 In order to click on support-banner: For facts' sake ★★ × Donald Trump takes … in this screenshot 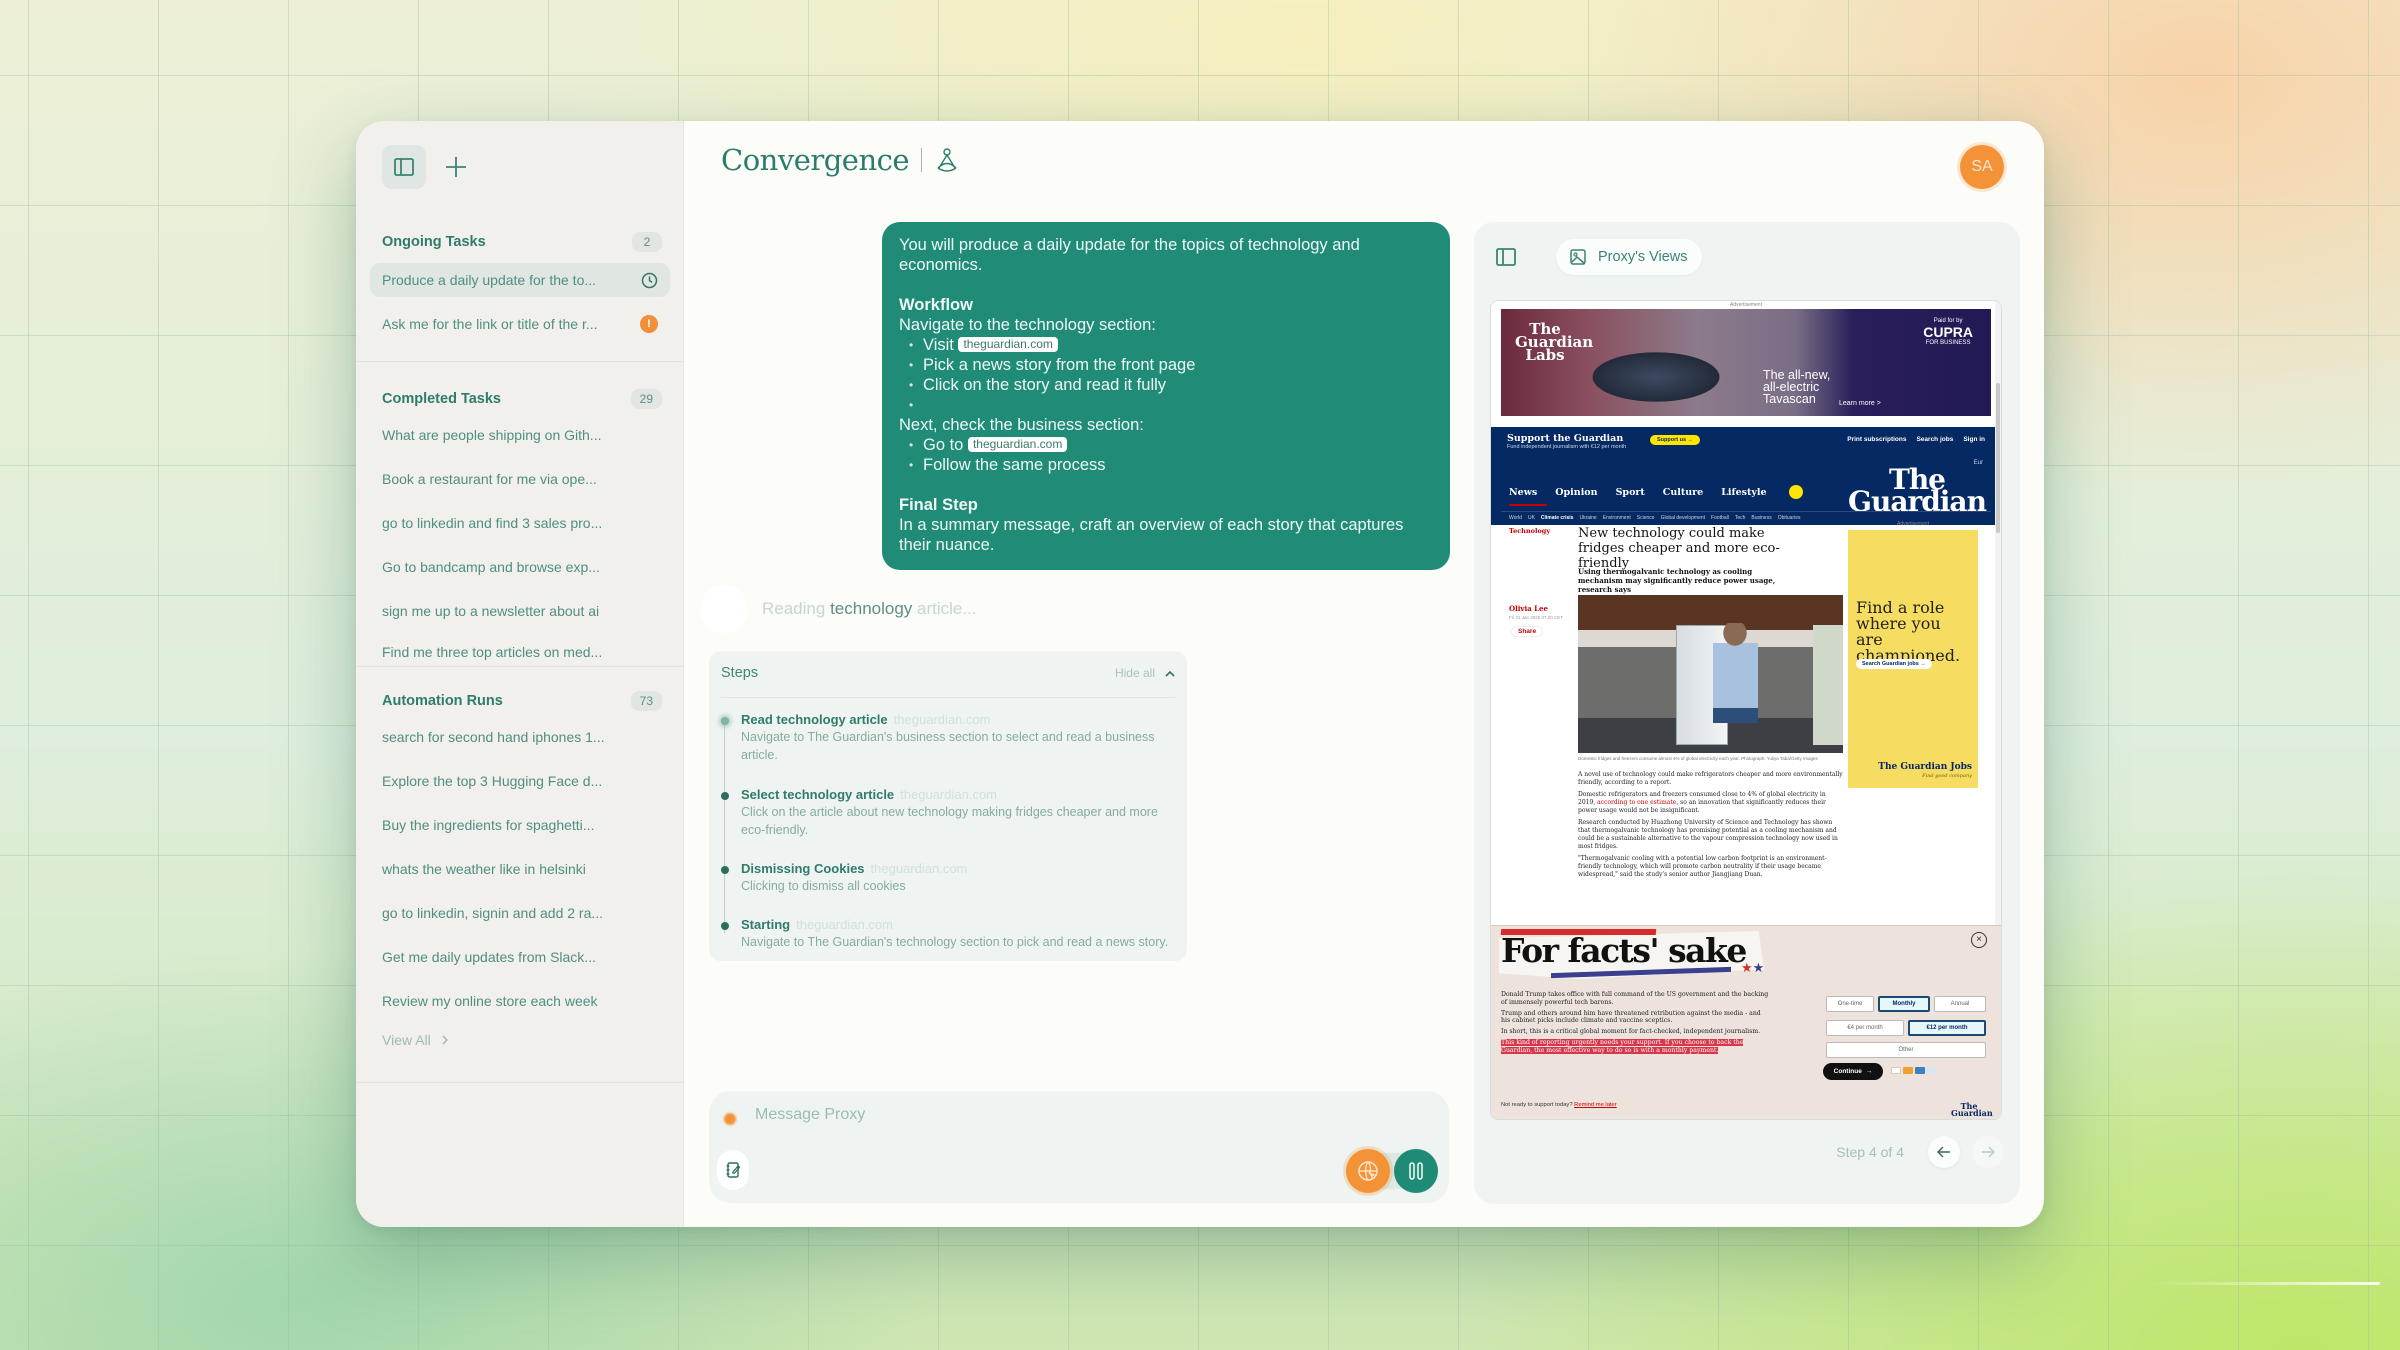, I will do `click(1746, 1022)`.